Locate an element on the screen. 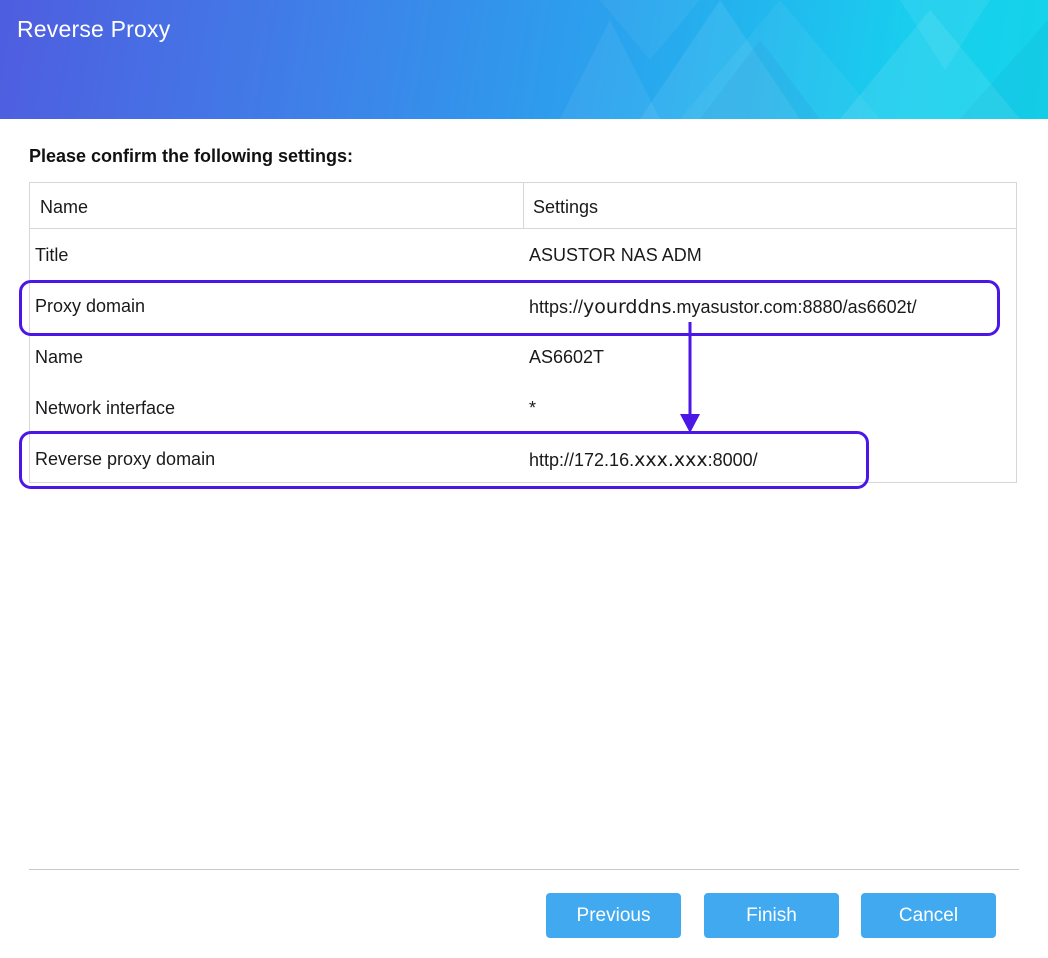  annotation-arrow is located at coordinates (690, 377).